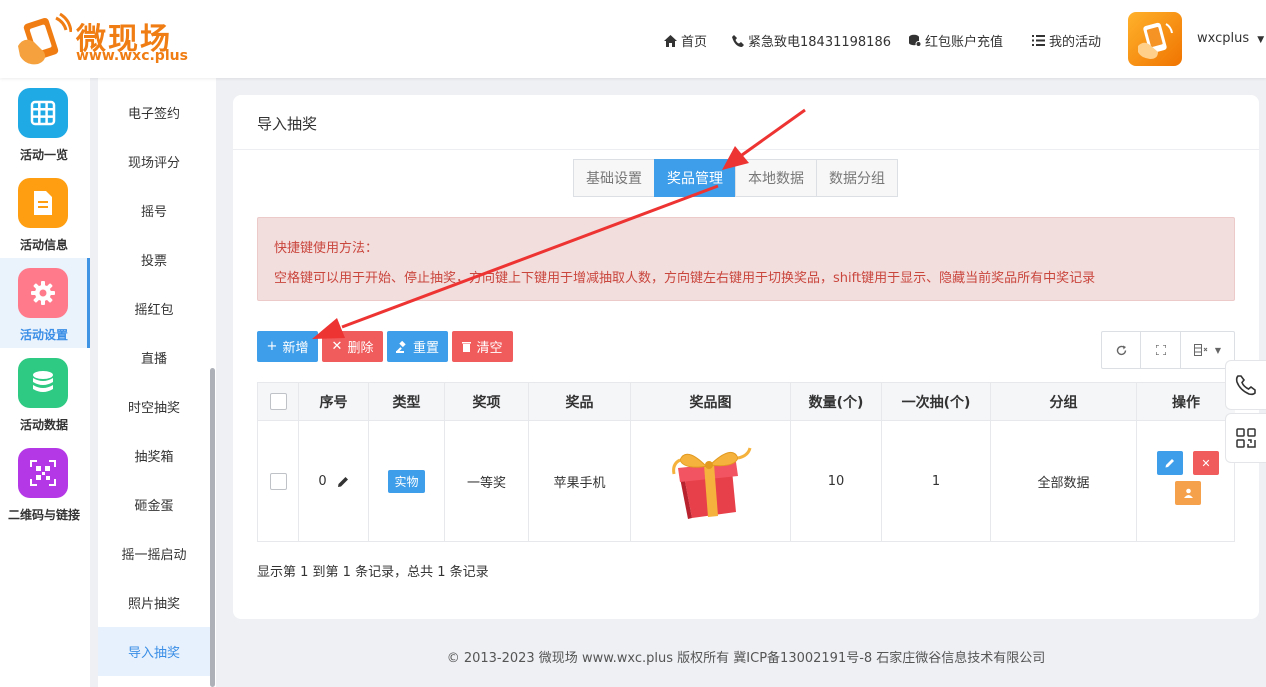 The image size is (1266, 687). Describe the element at coordinates (360, 348) in the screenshot. I see `delete-button-label: 删除` at that location.